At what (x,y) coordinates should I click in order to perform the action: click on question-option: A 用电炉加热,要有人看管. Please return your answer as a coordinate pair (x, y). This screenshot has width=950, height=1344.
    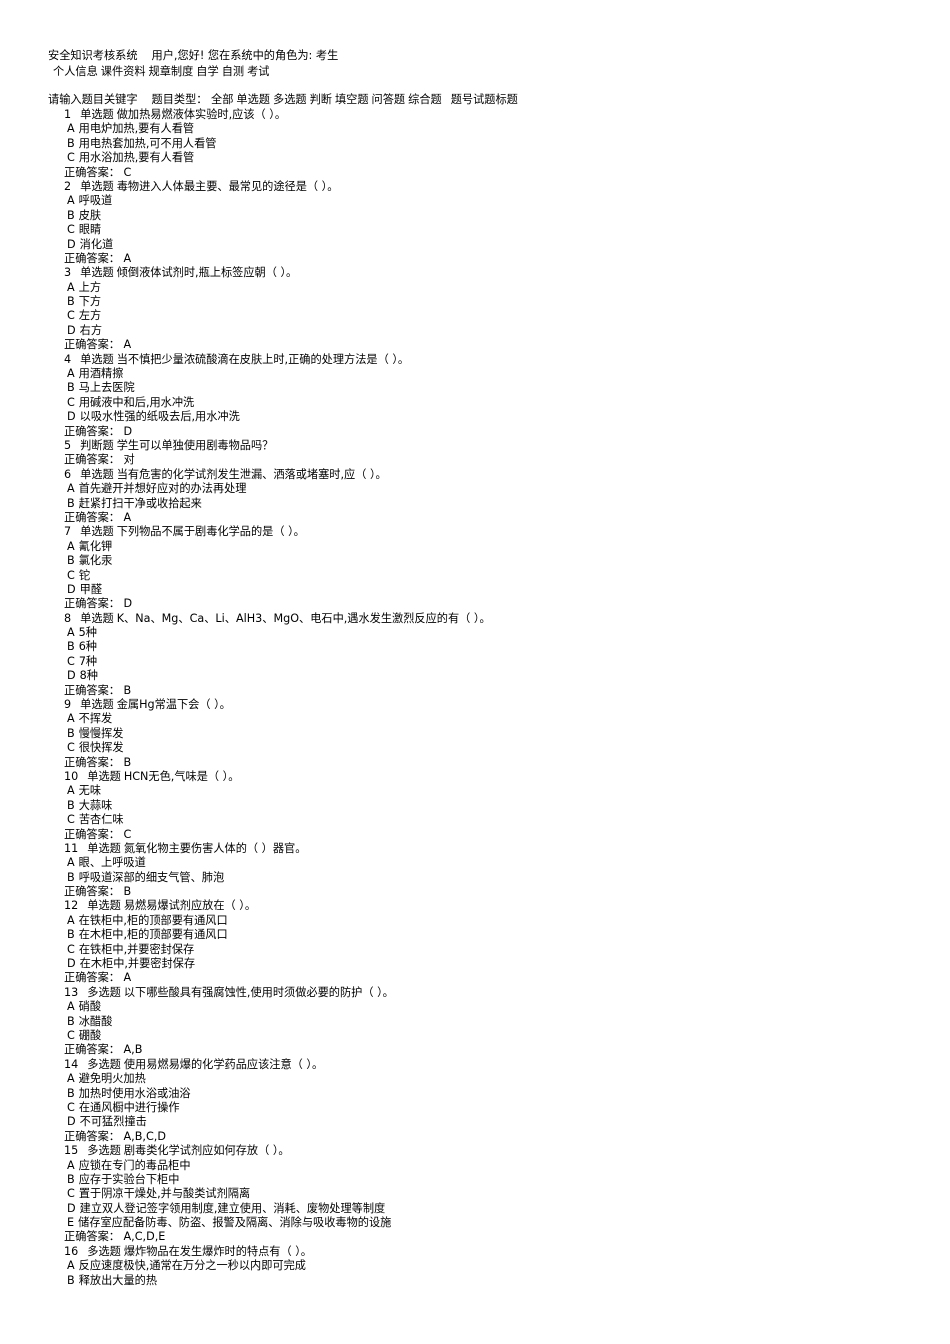
    Looking at the image, I should click on (475, 129).